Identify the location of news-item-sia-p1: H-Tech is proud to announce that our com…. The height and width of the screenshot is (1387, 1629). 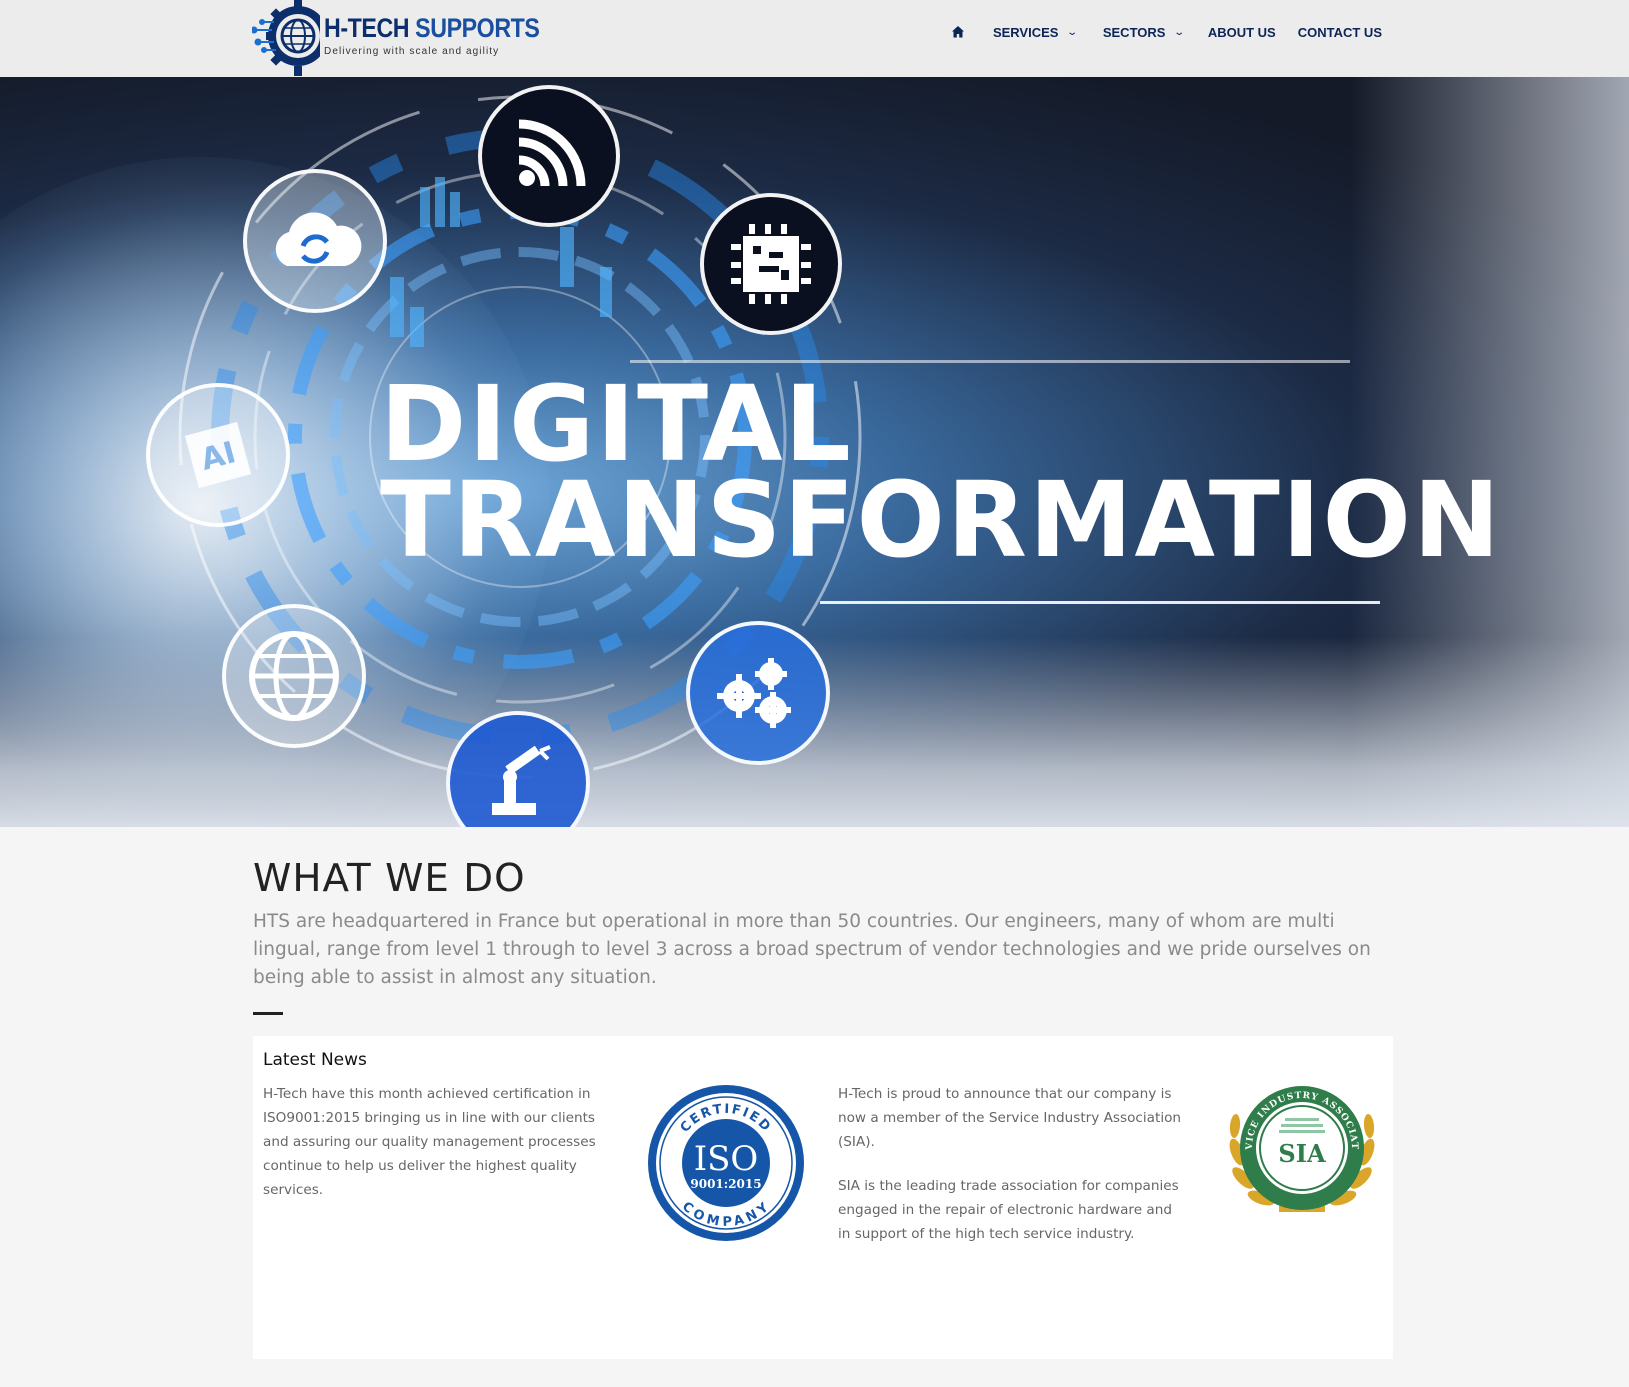
(1010, 1118).